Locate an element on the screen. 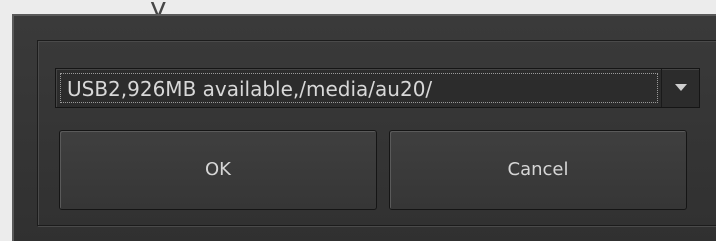 Image resolution: width=716 pixels, height=241 pixels. device-select-value: USB2,926MB available,/media/au20/ is located at coordinates (250, 89).